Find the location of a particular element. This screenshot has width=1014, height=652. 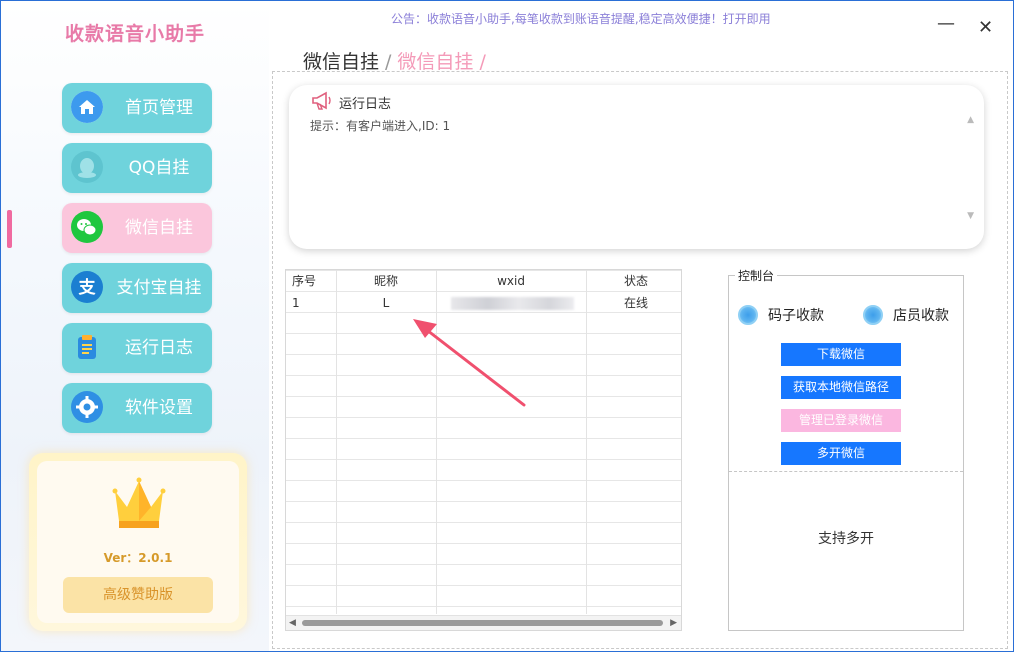

get-wechat-path-button: 获取本地微信路径 is located at coordinates (841, 387).